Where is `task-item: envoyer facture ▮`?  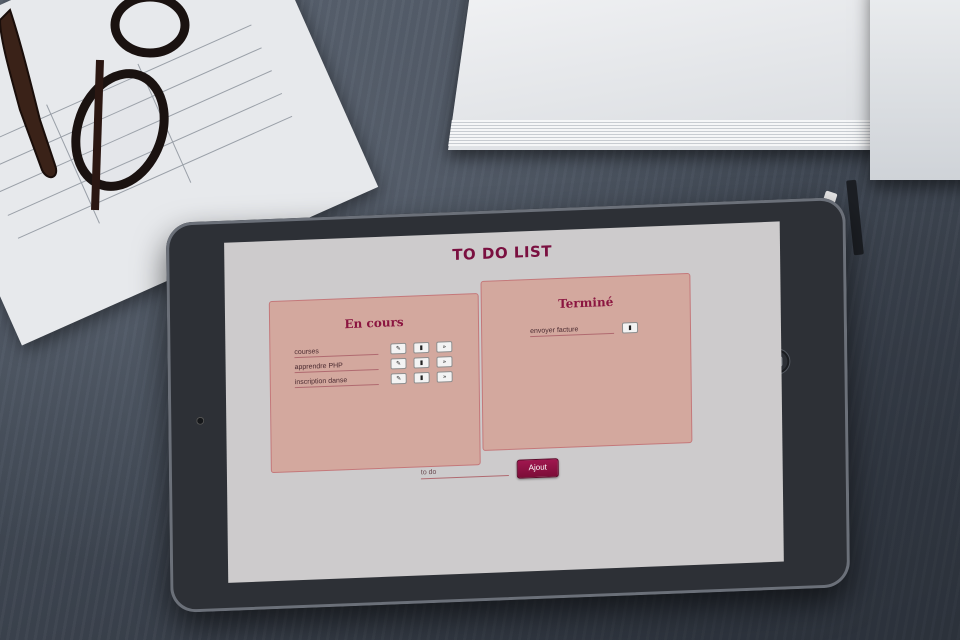
task-item: envoyer facture ▮ is located at coordinates (615, 332).